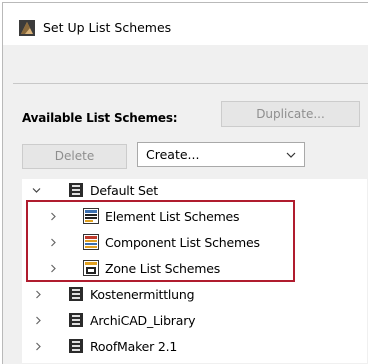 This screenshot has height=364, width=373. What do you see at coordinates (172, 216) in the screenshot?
I see `tree-item-label: Element List Schemes` at bounding box center [172, 216].